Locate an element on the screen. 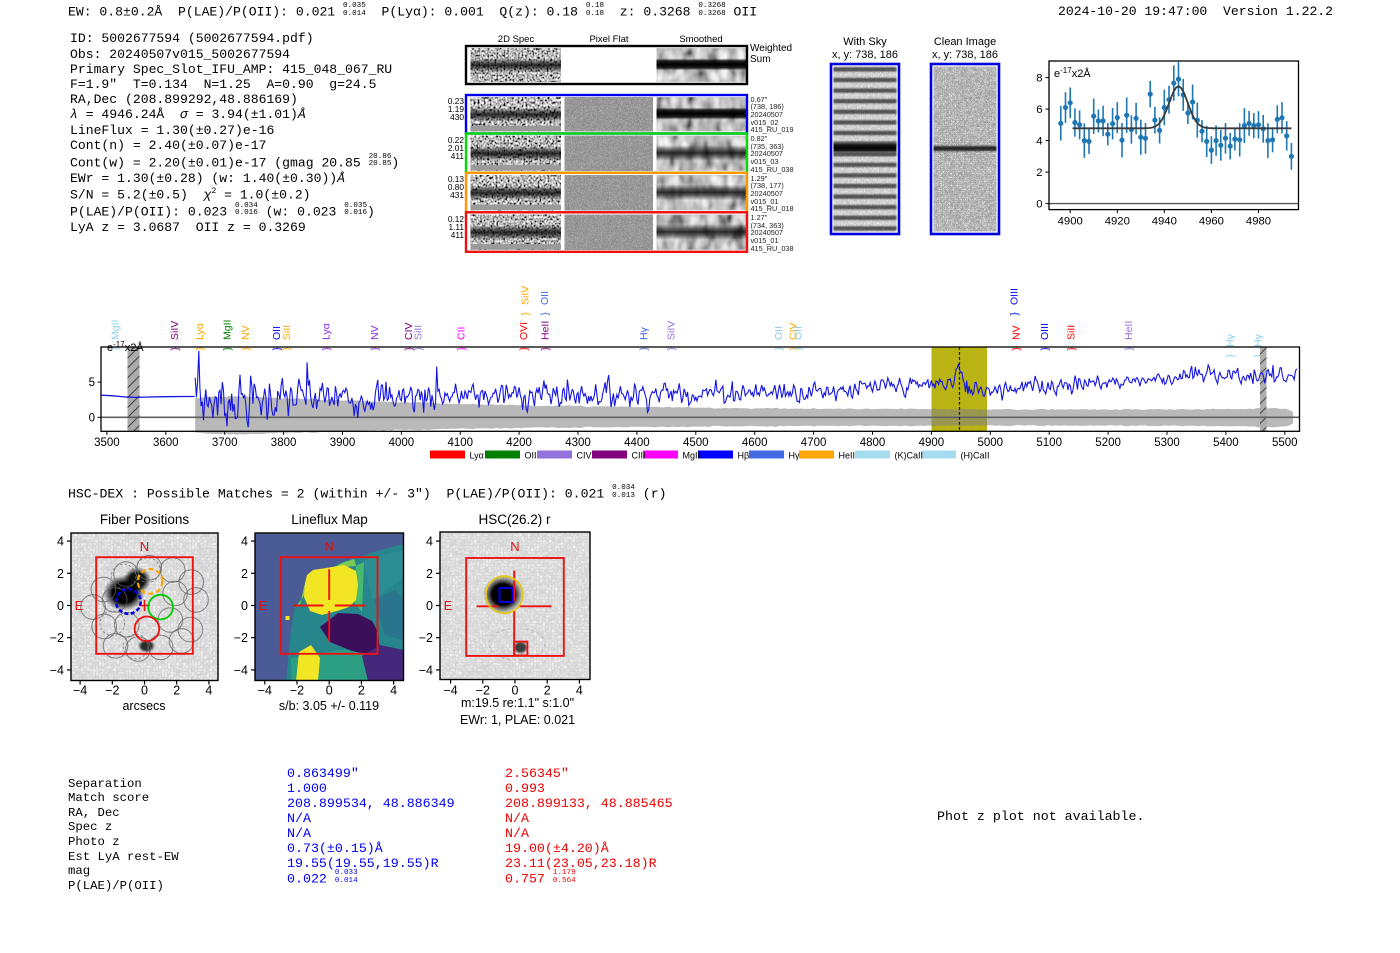 Image resolution: width=1400 pixels, height=953 pixels. svg-text: (K)CaII is located at coordinates (909, 456).